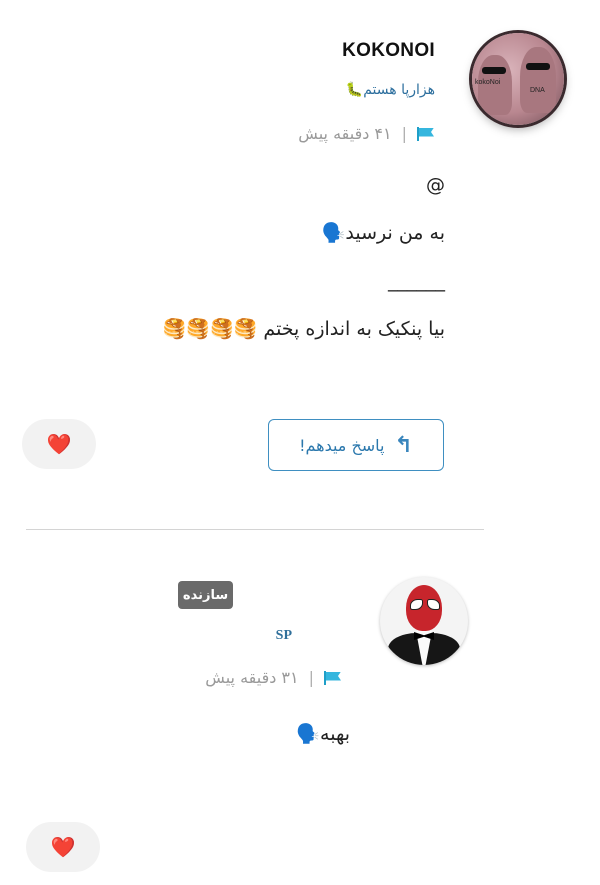  I want to click on comment-line: @, so click(435, 185).